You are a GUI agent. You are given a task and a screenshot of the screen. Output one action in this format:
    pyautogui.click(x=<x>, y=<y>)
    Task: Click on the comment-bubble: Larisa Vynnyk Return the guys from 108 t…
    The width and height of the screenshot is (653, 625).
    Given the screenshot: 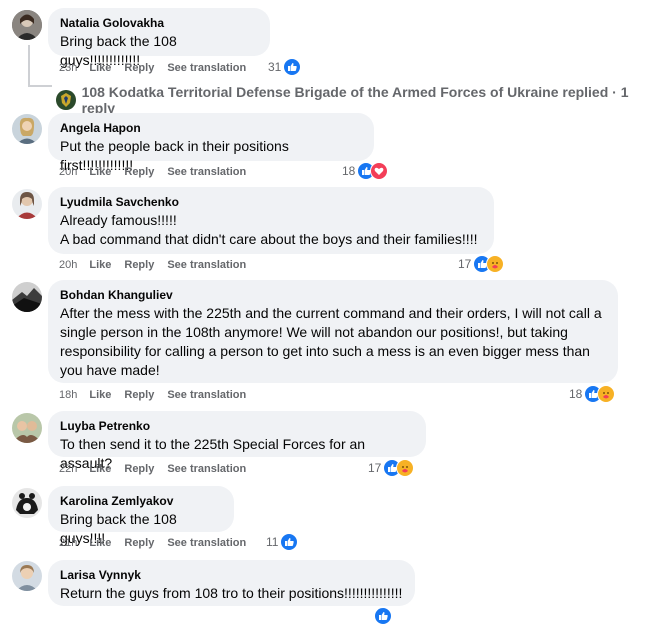 What is the action you would take?
    pyautogui.click(x=231, y=583)
    